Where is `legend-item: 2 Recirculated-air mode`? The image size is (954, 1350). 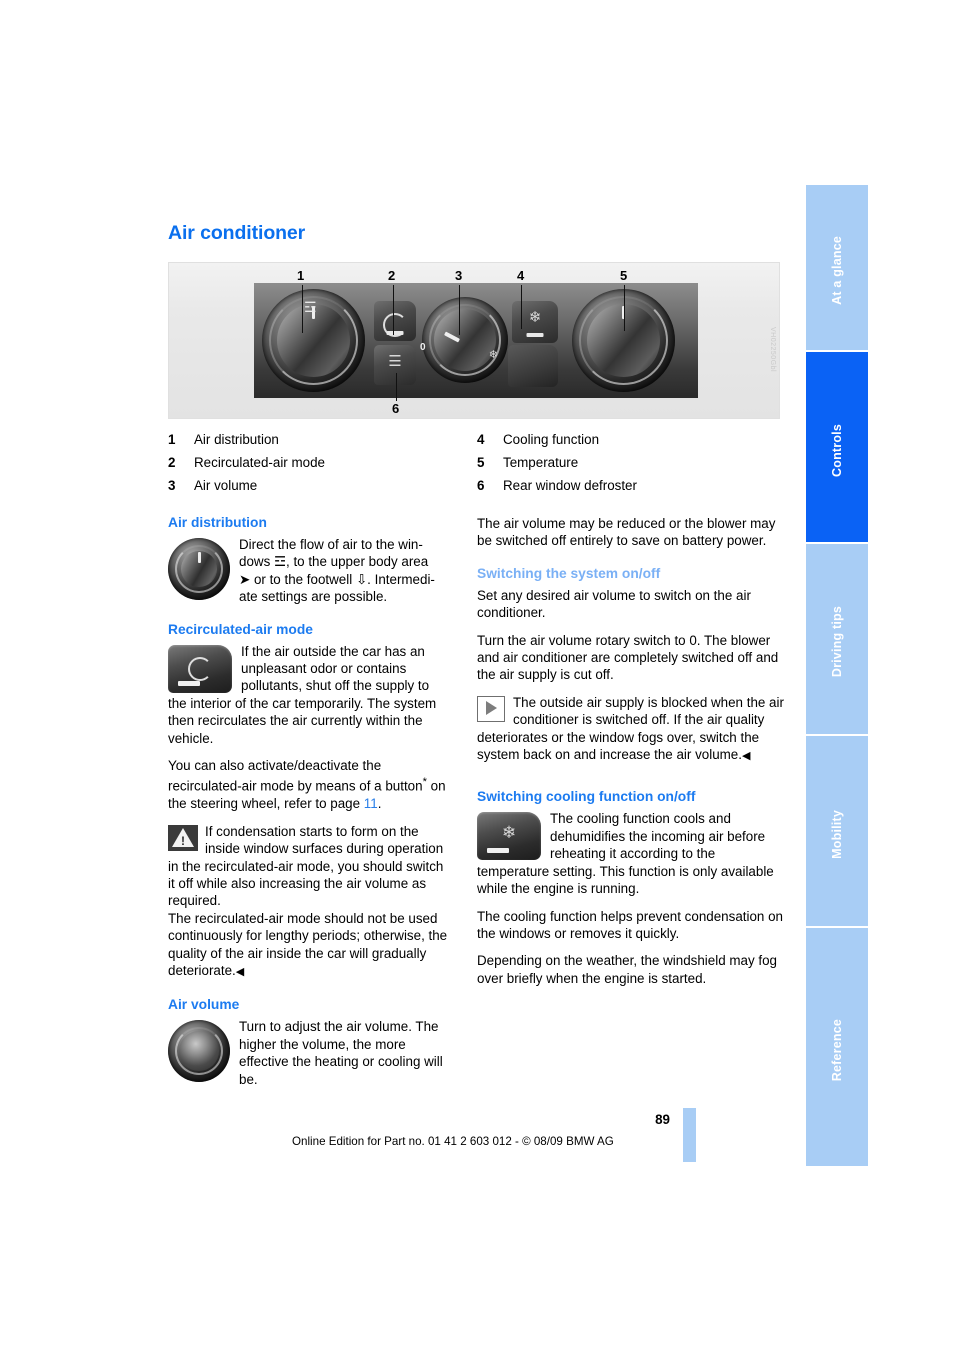
legend-item: 2 Recirculated-air mode is located at coordinates (322, 462).